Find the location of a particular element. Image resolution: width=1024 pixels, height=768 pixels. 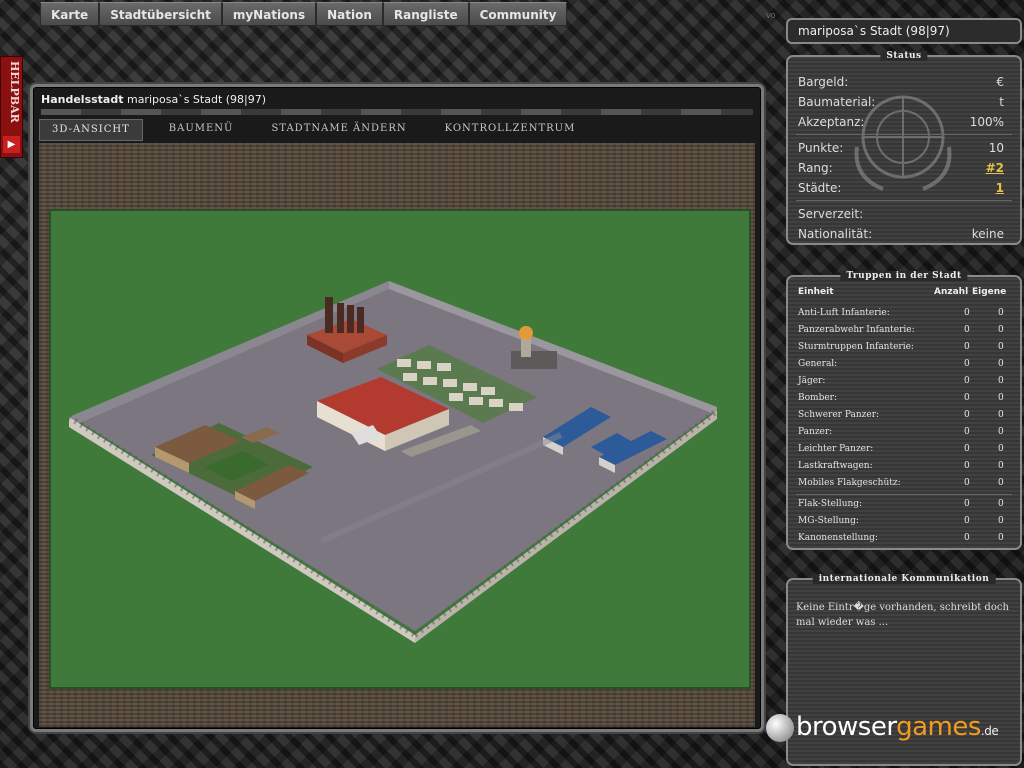

troop-row: Lastkraftwagen: 0 0 is located at coordinates (901, 466).